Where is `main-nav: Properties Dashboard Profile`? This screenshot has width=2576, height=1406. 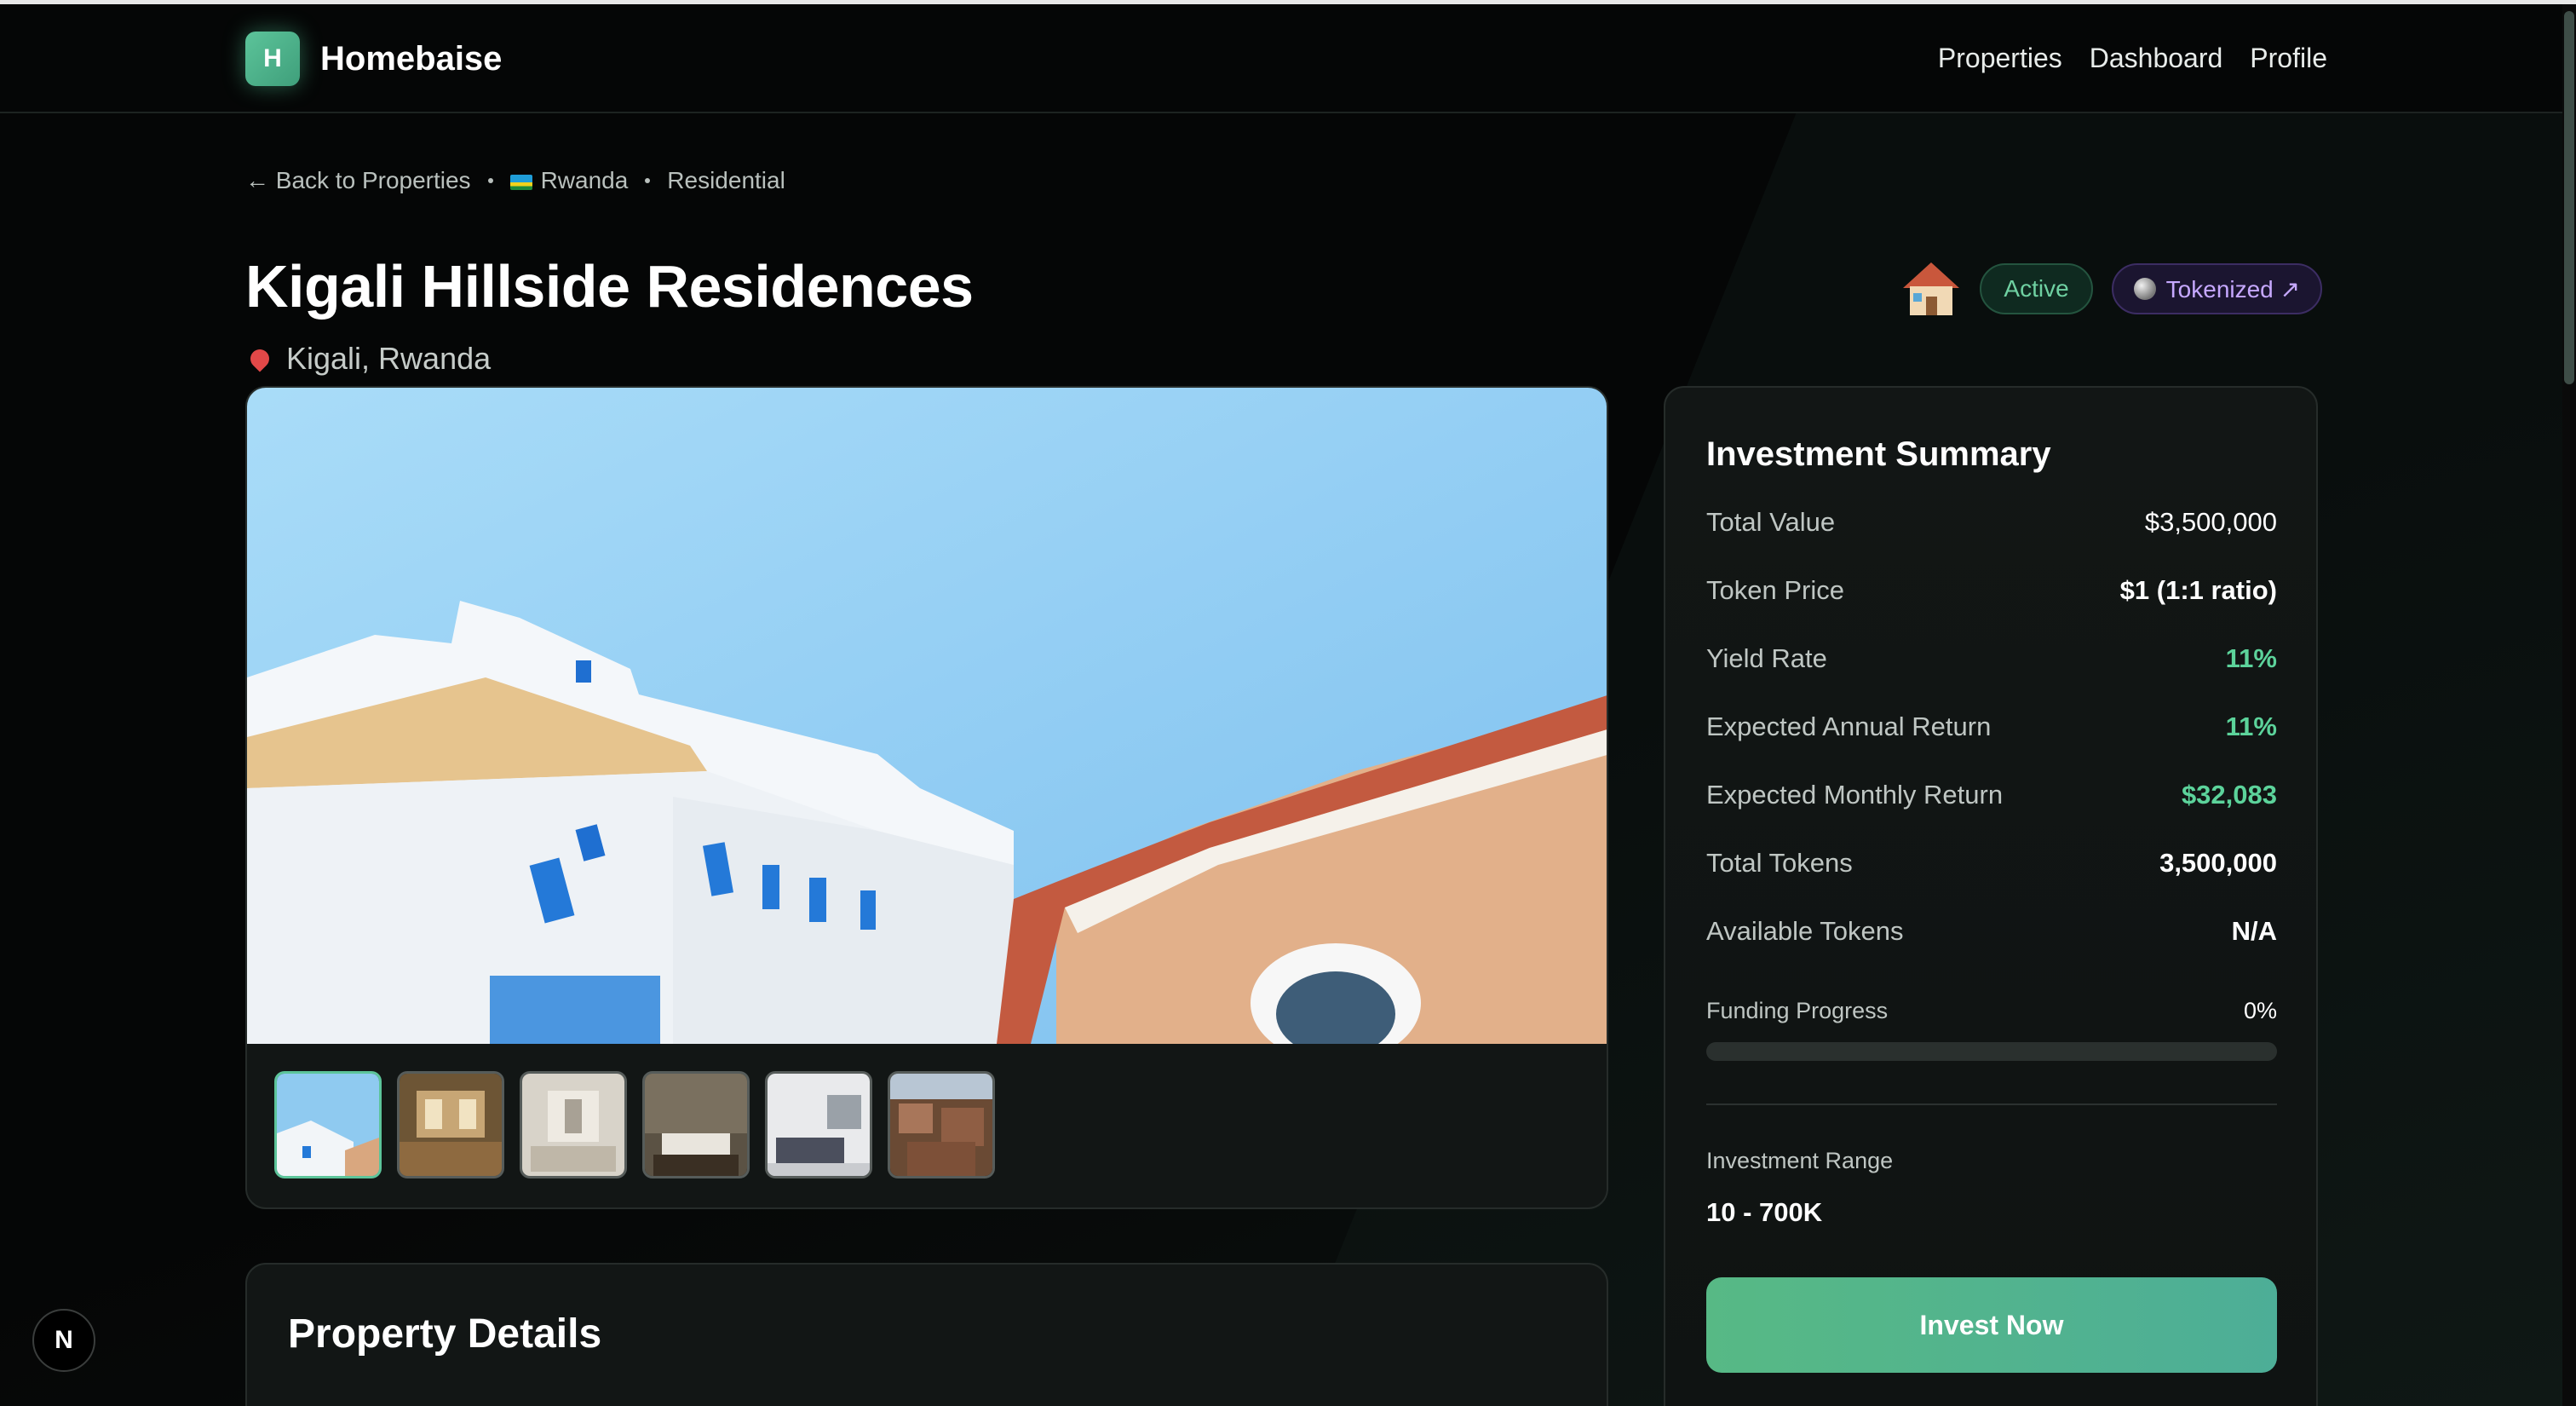
main-nav: Properties Dashboard Profile is located at coordinates (2132, 59).